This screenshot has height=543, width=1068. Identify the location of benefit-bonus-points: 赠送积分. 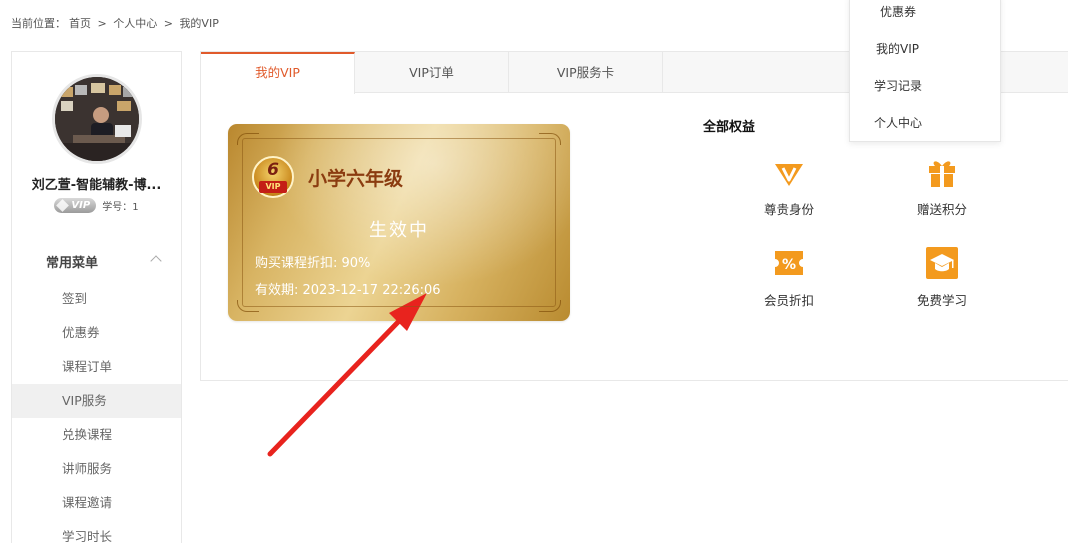
(942, 187).